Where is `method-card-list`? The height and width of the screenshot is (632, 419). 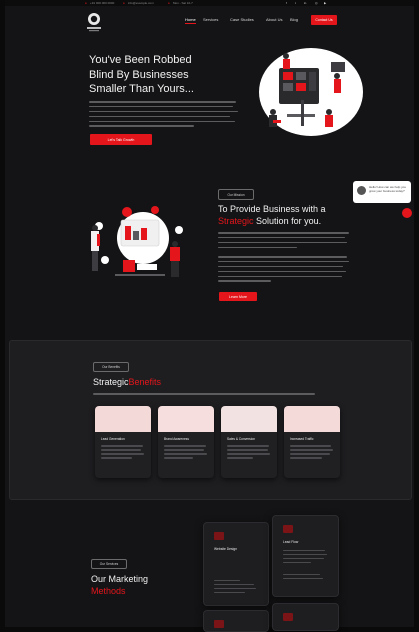
method-card-list is located at coordinates (306, 578).